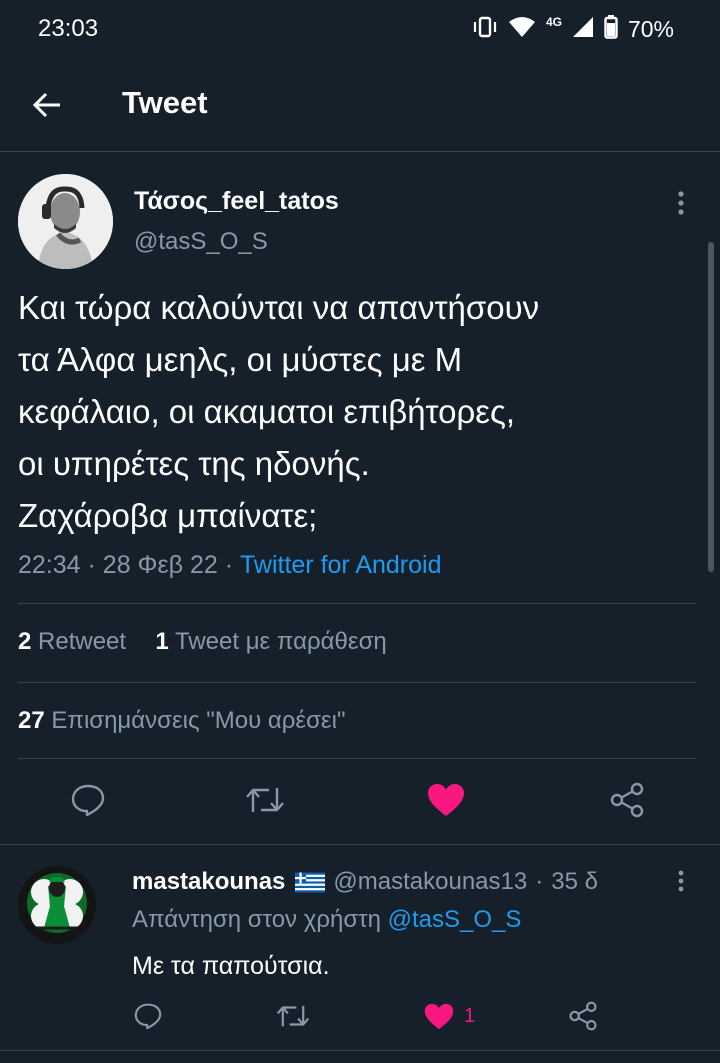  Describe the element at coordinates (711, 407) in the screenshot. I see `scrollbar` at that location.